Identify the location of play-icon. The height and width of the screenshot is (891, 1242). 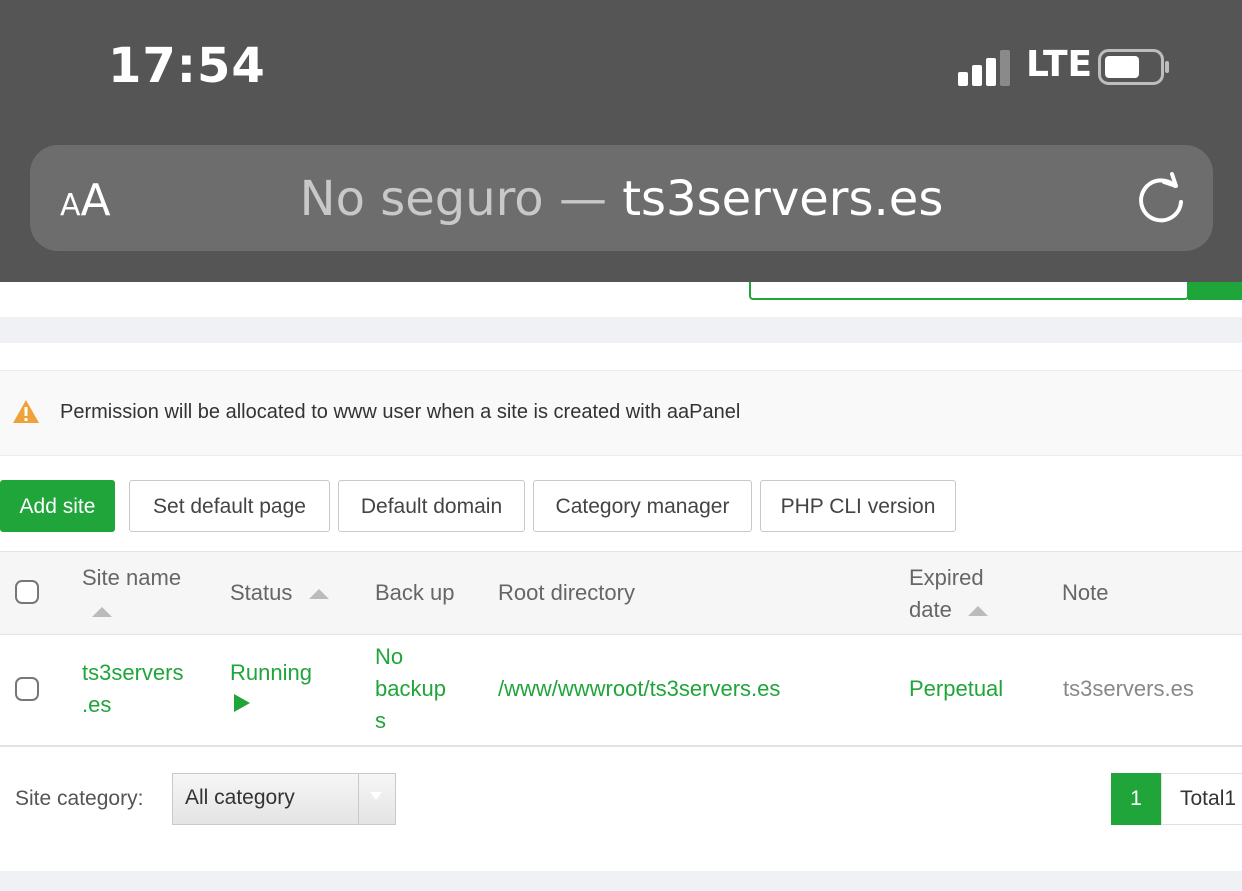
(242, 703).